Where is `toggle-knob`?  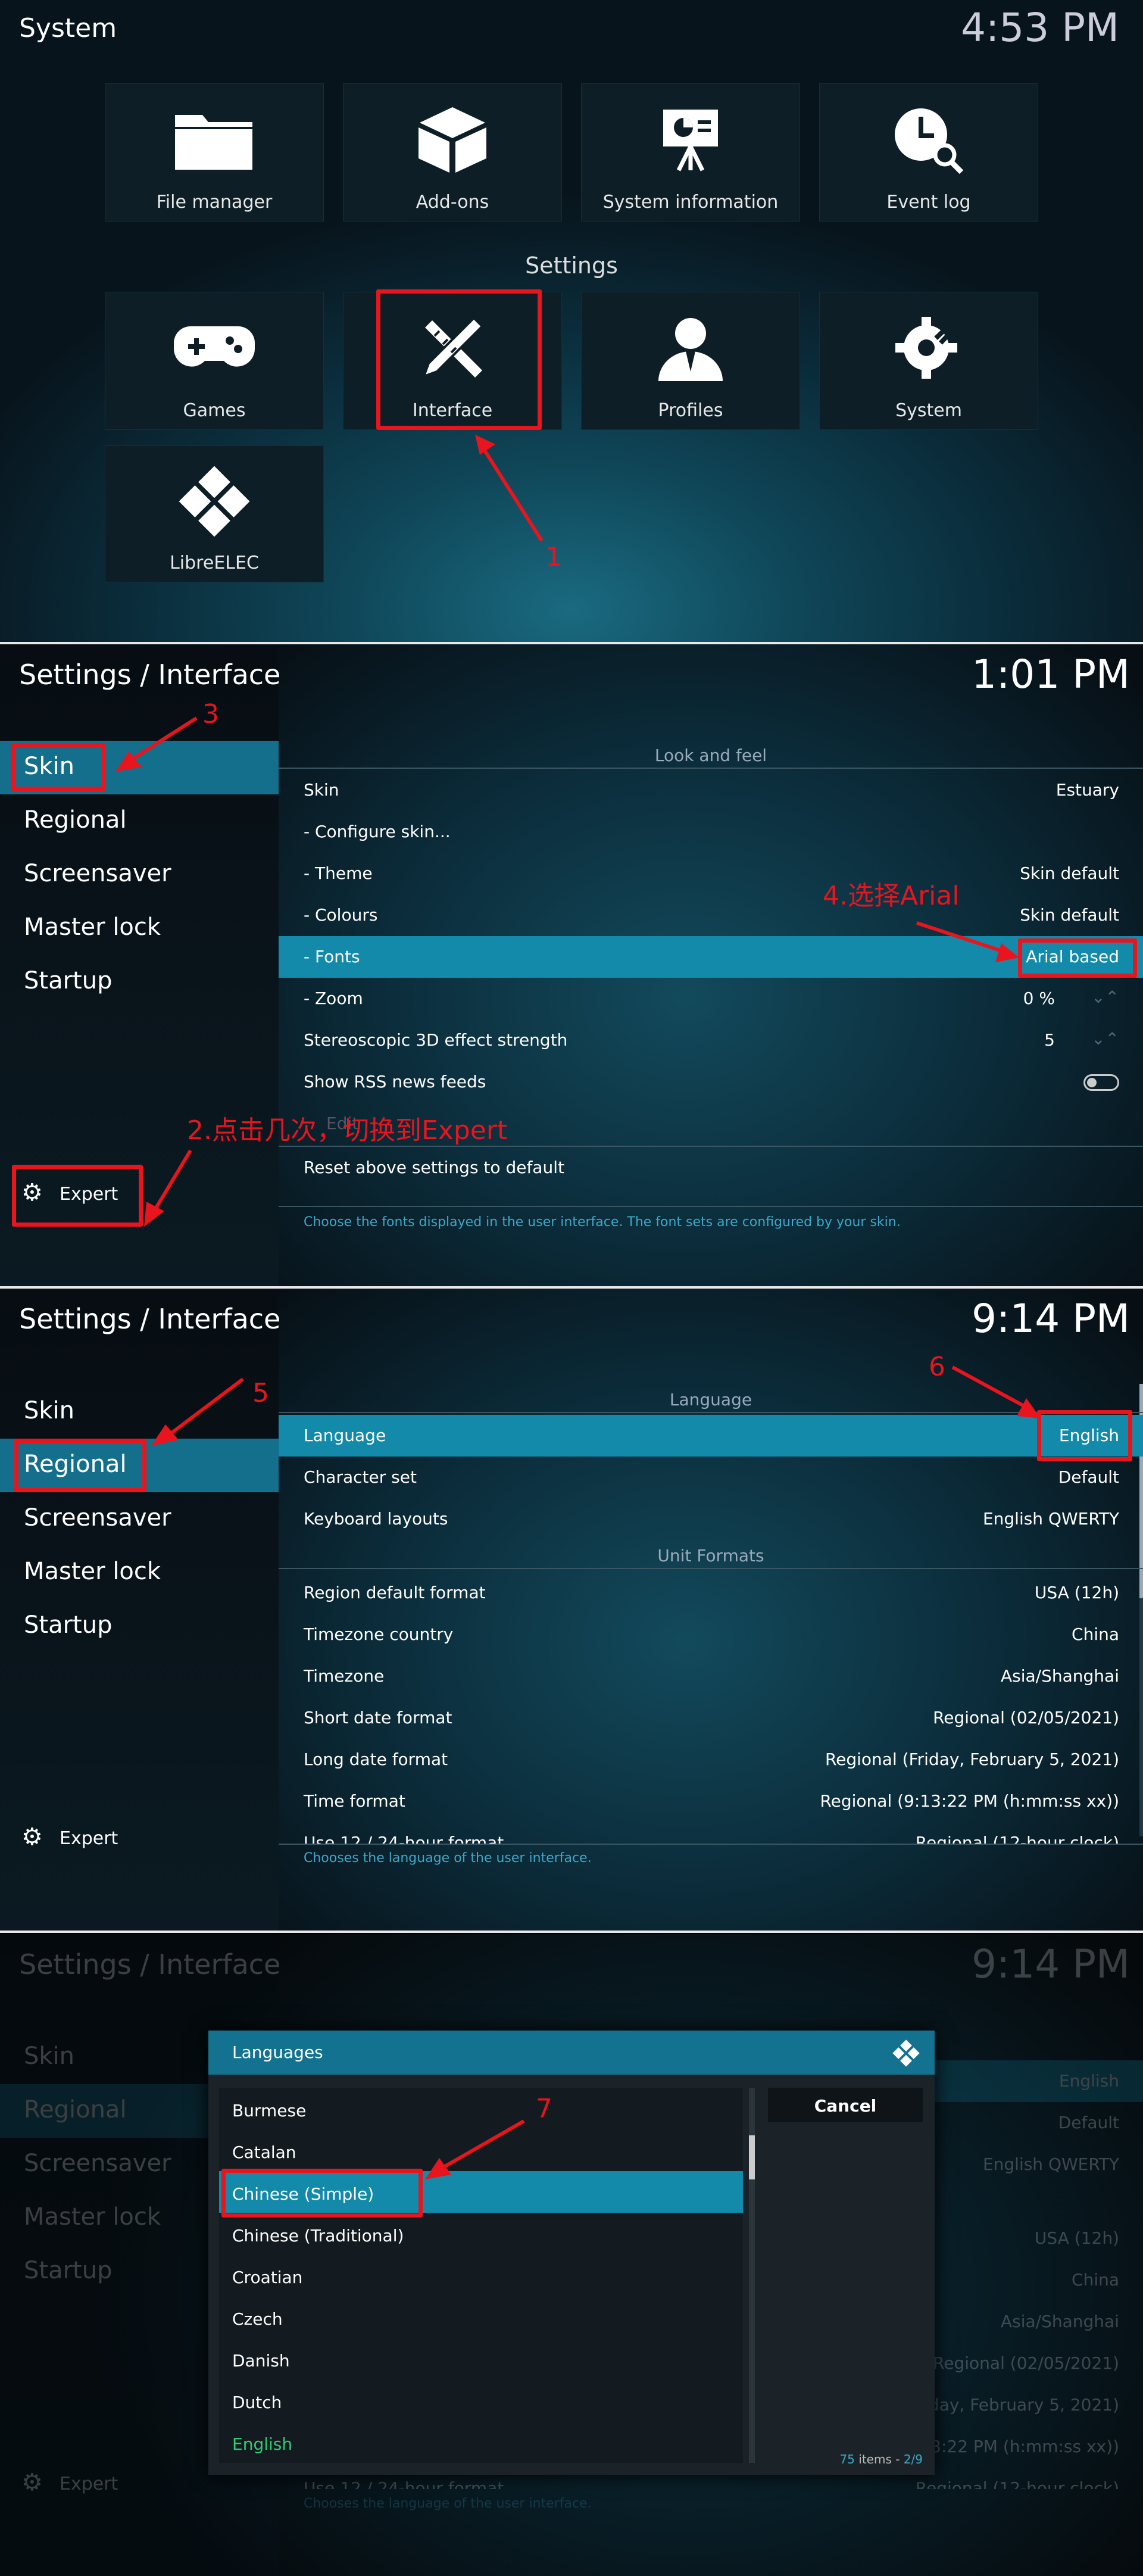
toggle-knob is located at coordinates (1092, 1082).